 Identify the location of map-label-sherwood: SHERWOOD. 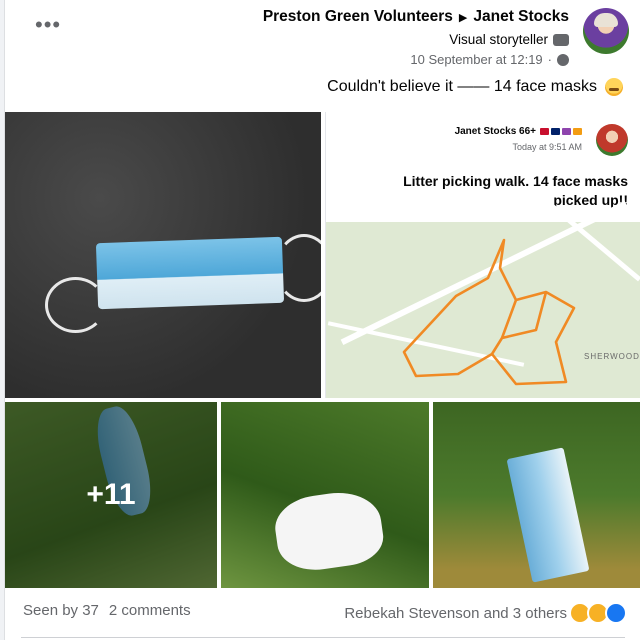
(612, 356).